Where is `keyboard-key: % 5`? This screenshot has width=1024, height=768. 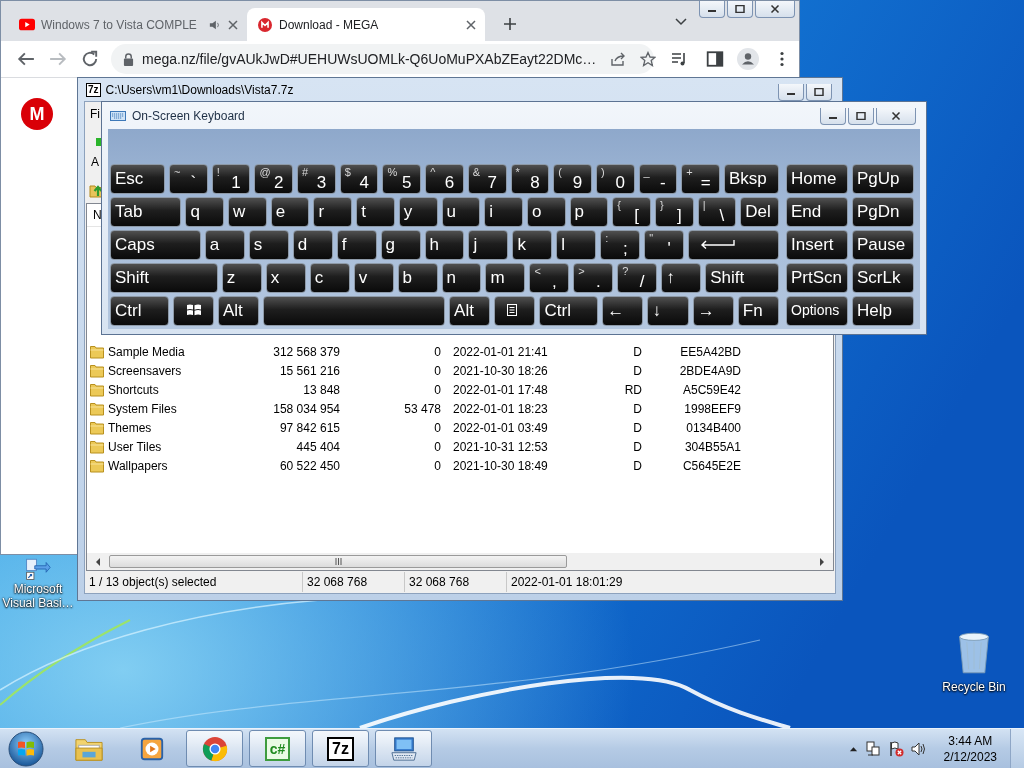 keyboard-key: % 5 is located at coordinates (402, 179).